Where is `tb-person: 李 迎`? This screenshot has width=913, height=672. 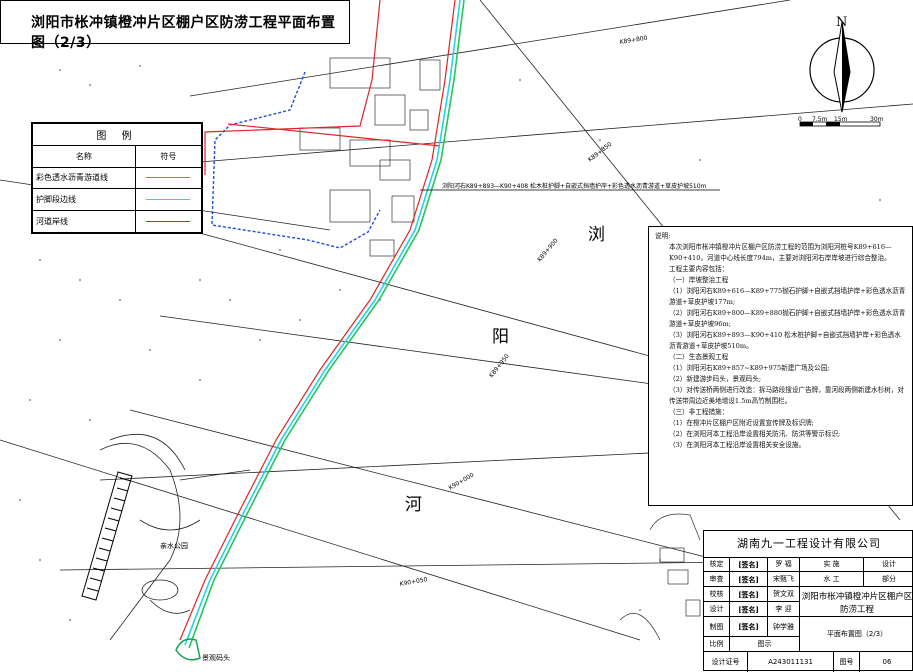 tb-person: 李 迎 is located at coordinates (784, 609).